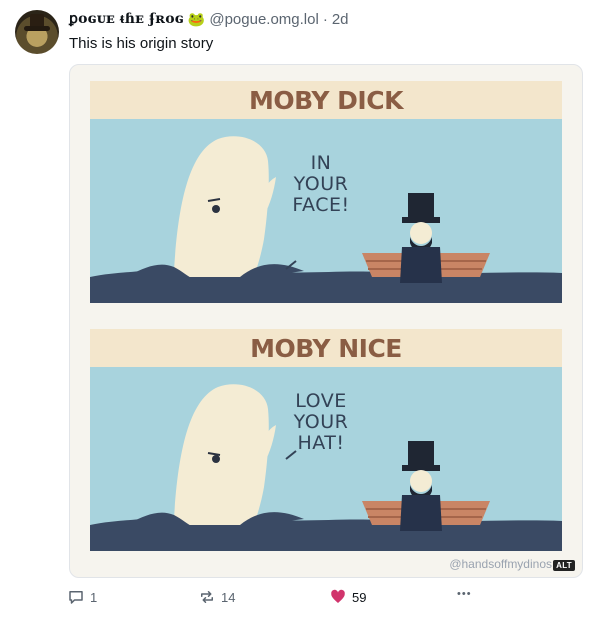 This screenshot has width=594, height=617. I want to click on author-handle: @pogue.omg.lol, so click(263, 19).